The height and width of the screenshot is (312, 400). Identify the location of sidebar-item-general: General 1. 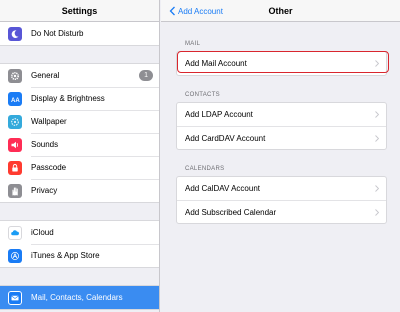
(79, 75).